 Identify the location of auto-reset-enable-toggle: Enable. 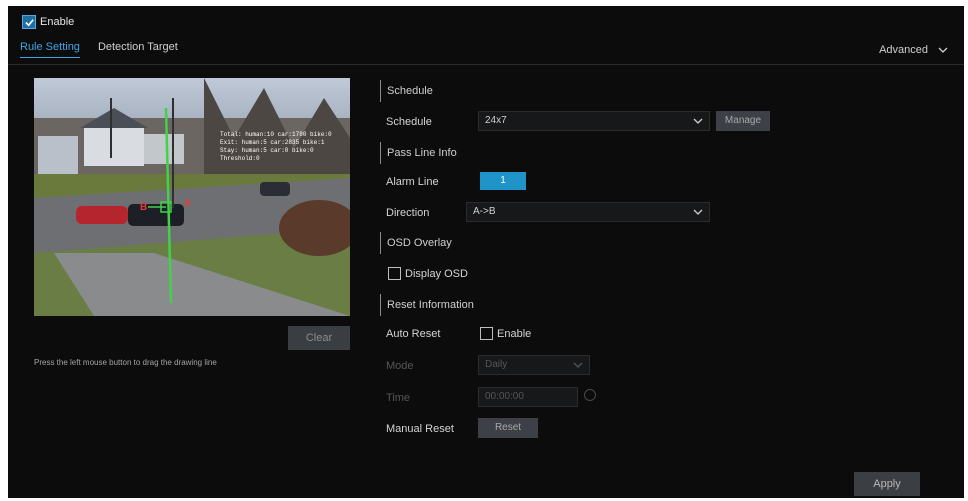
(505, 333).